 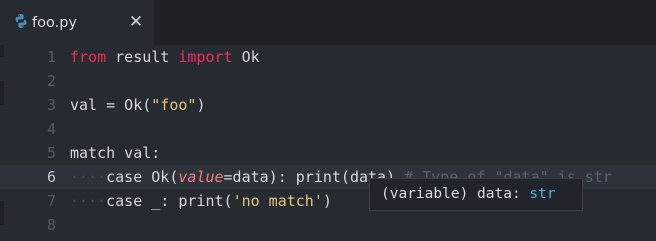 What do you see at coordinates (51, 201) in the screenshot?
I see `line-number: 7` at bounding box center [51, 201].